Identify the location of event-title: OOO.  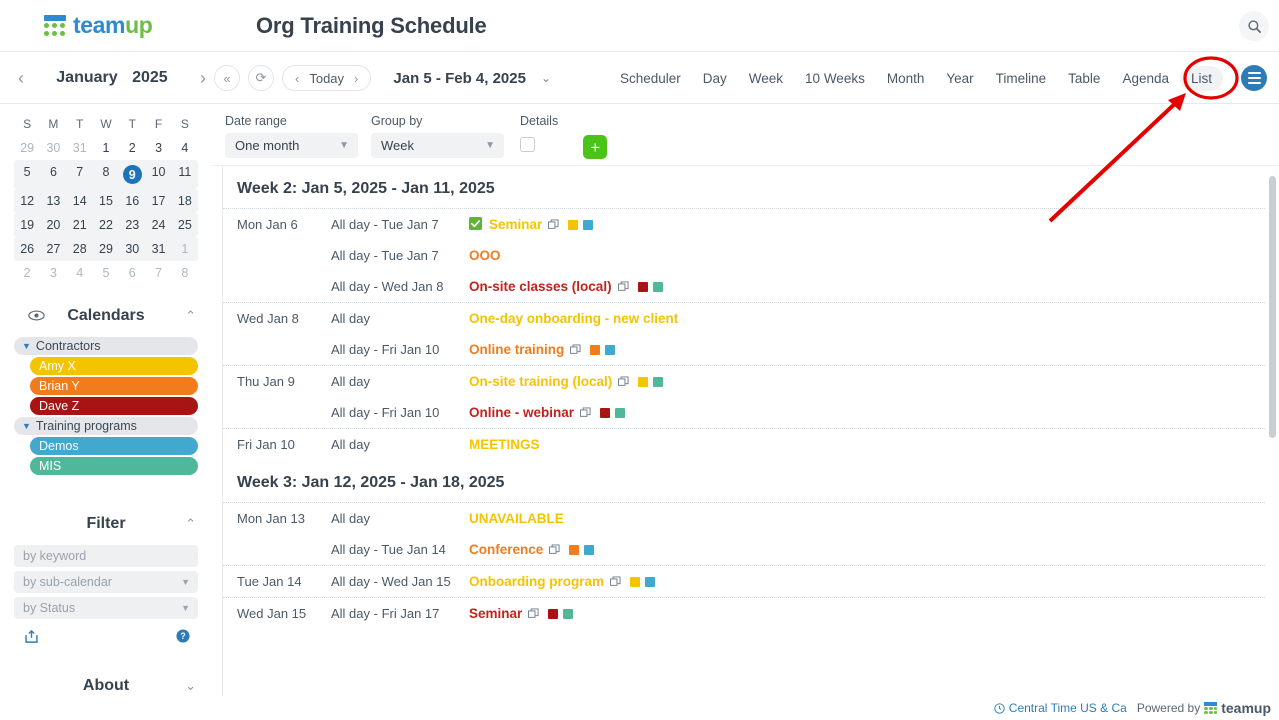
(485, 255).